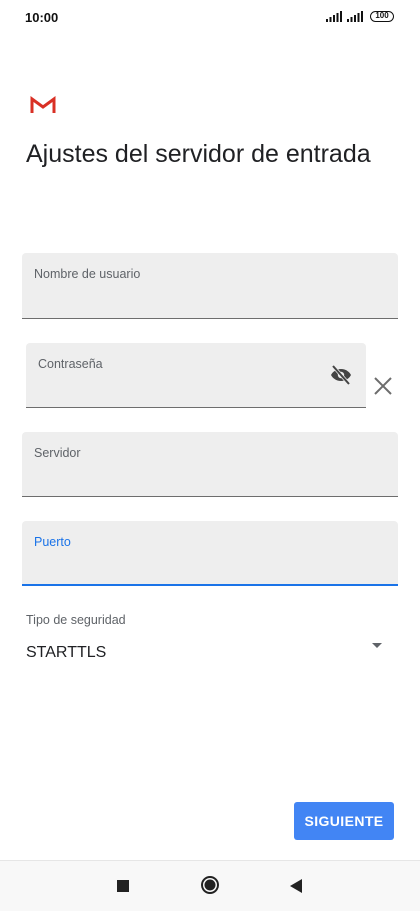 This screenshot has height=911, width=420. Describe the element at coordinates (377, 645) in the screenshot. I see `dropdown-arrow-icon` at that location.